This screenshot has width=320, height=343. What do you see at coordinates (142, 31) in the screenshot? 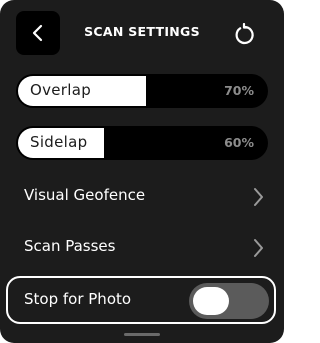
I see `page-title: SCAN SETTINGS` at bounding box center [142, 31].